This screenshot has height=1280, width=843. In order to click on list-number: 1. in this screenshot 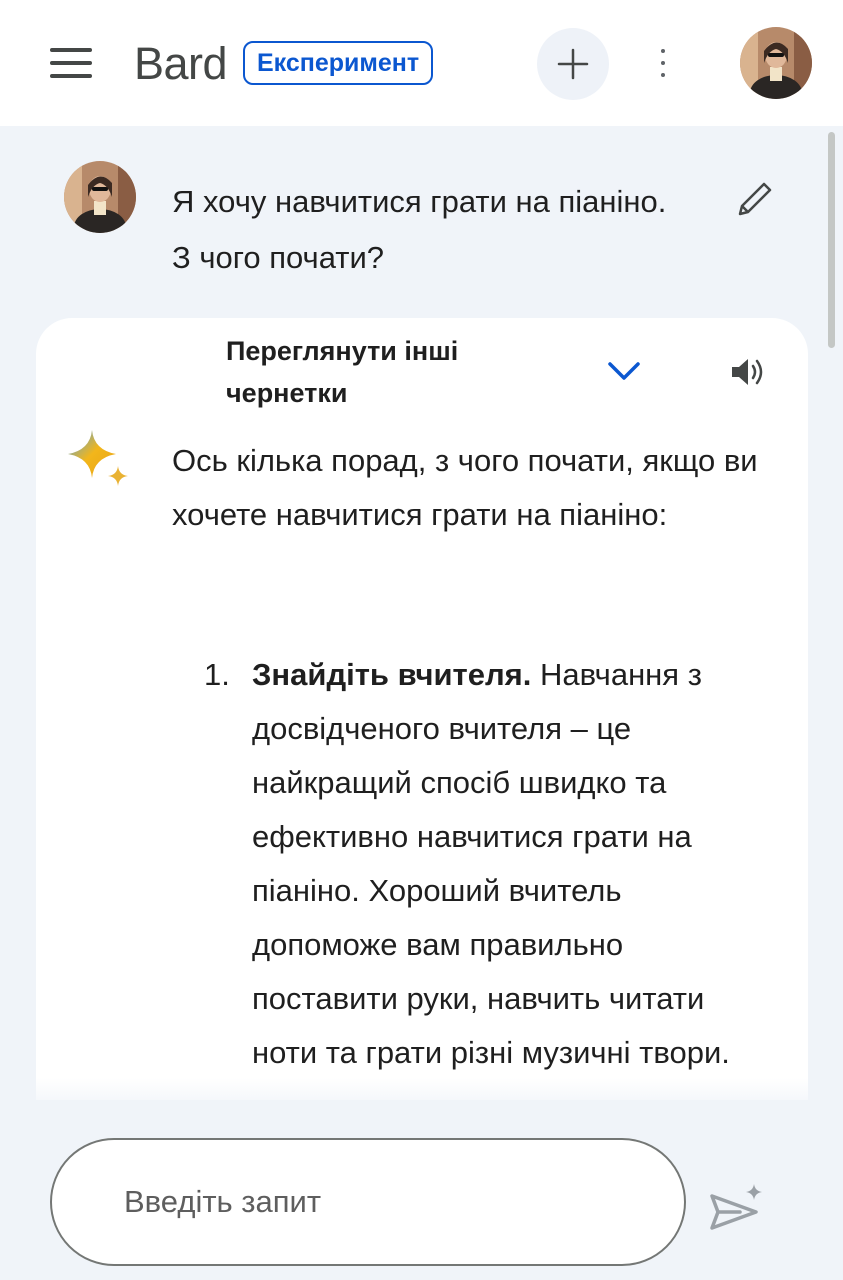, I will do `click(217, 674)`.